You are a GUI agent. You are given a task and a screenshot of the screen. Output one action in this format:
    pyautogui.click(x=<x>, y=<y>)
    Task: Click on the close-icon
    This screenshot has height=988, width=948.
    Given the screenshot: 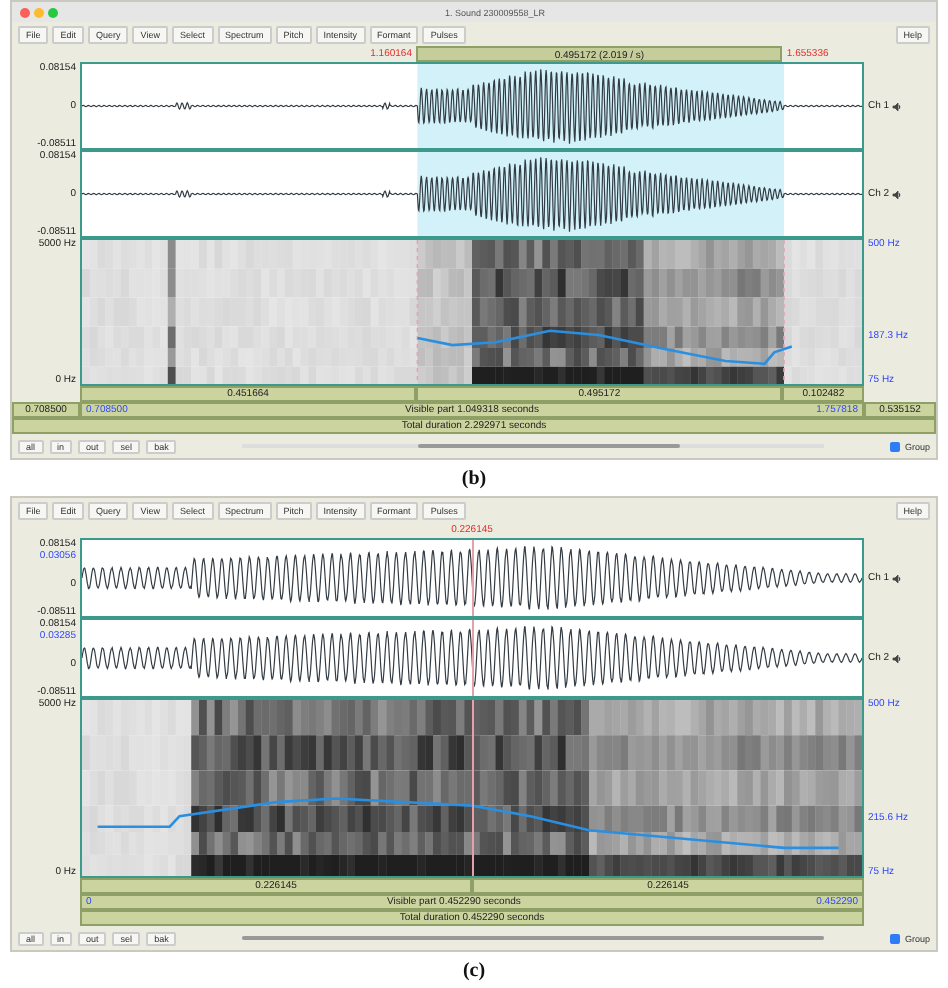 What is the action you would take?
    pyautogui.click(x=25, y=12)
    